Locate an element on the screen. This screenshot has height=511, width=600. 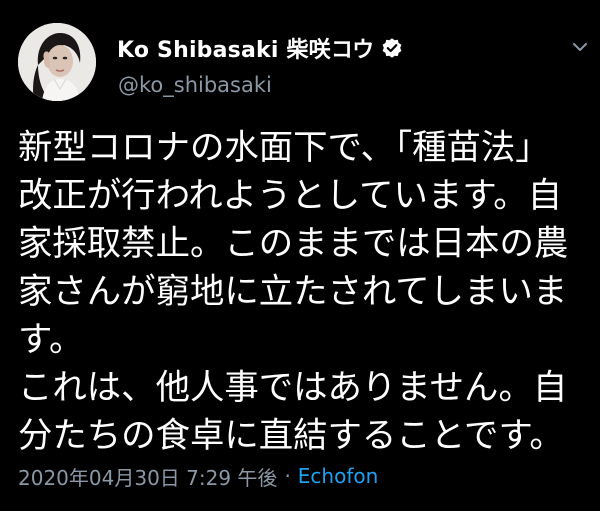
avatar is located at coordinates (57, 62).